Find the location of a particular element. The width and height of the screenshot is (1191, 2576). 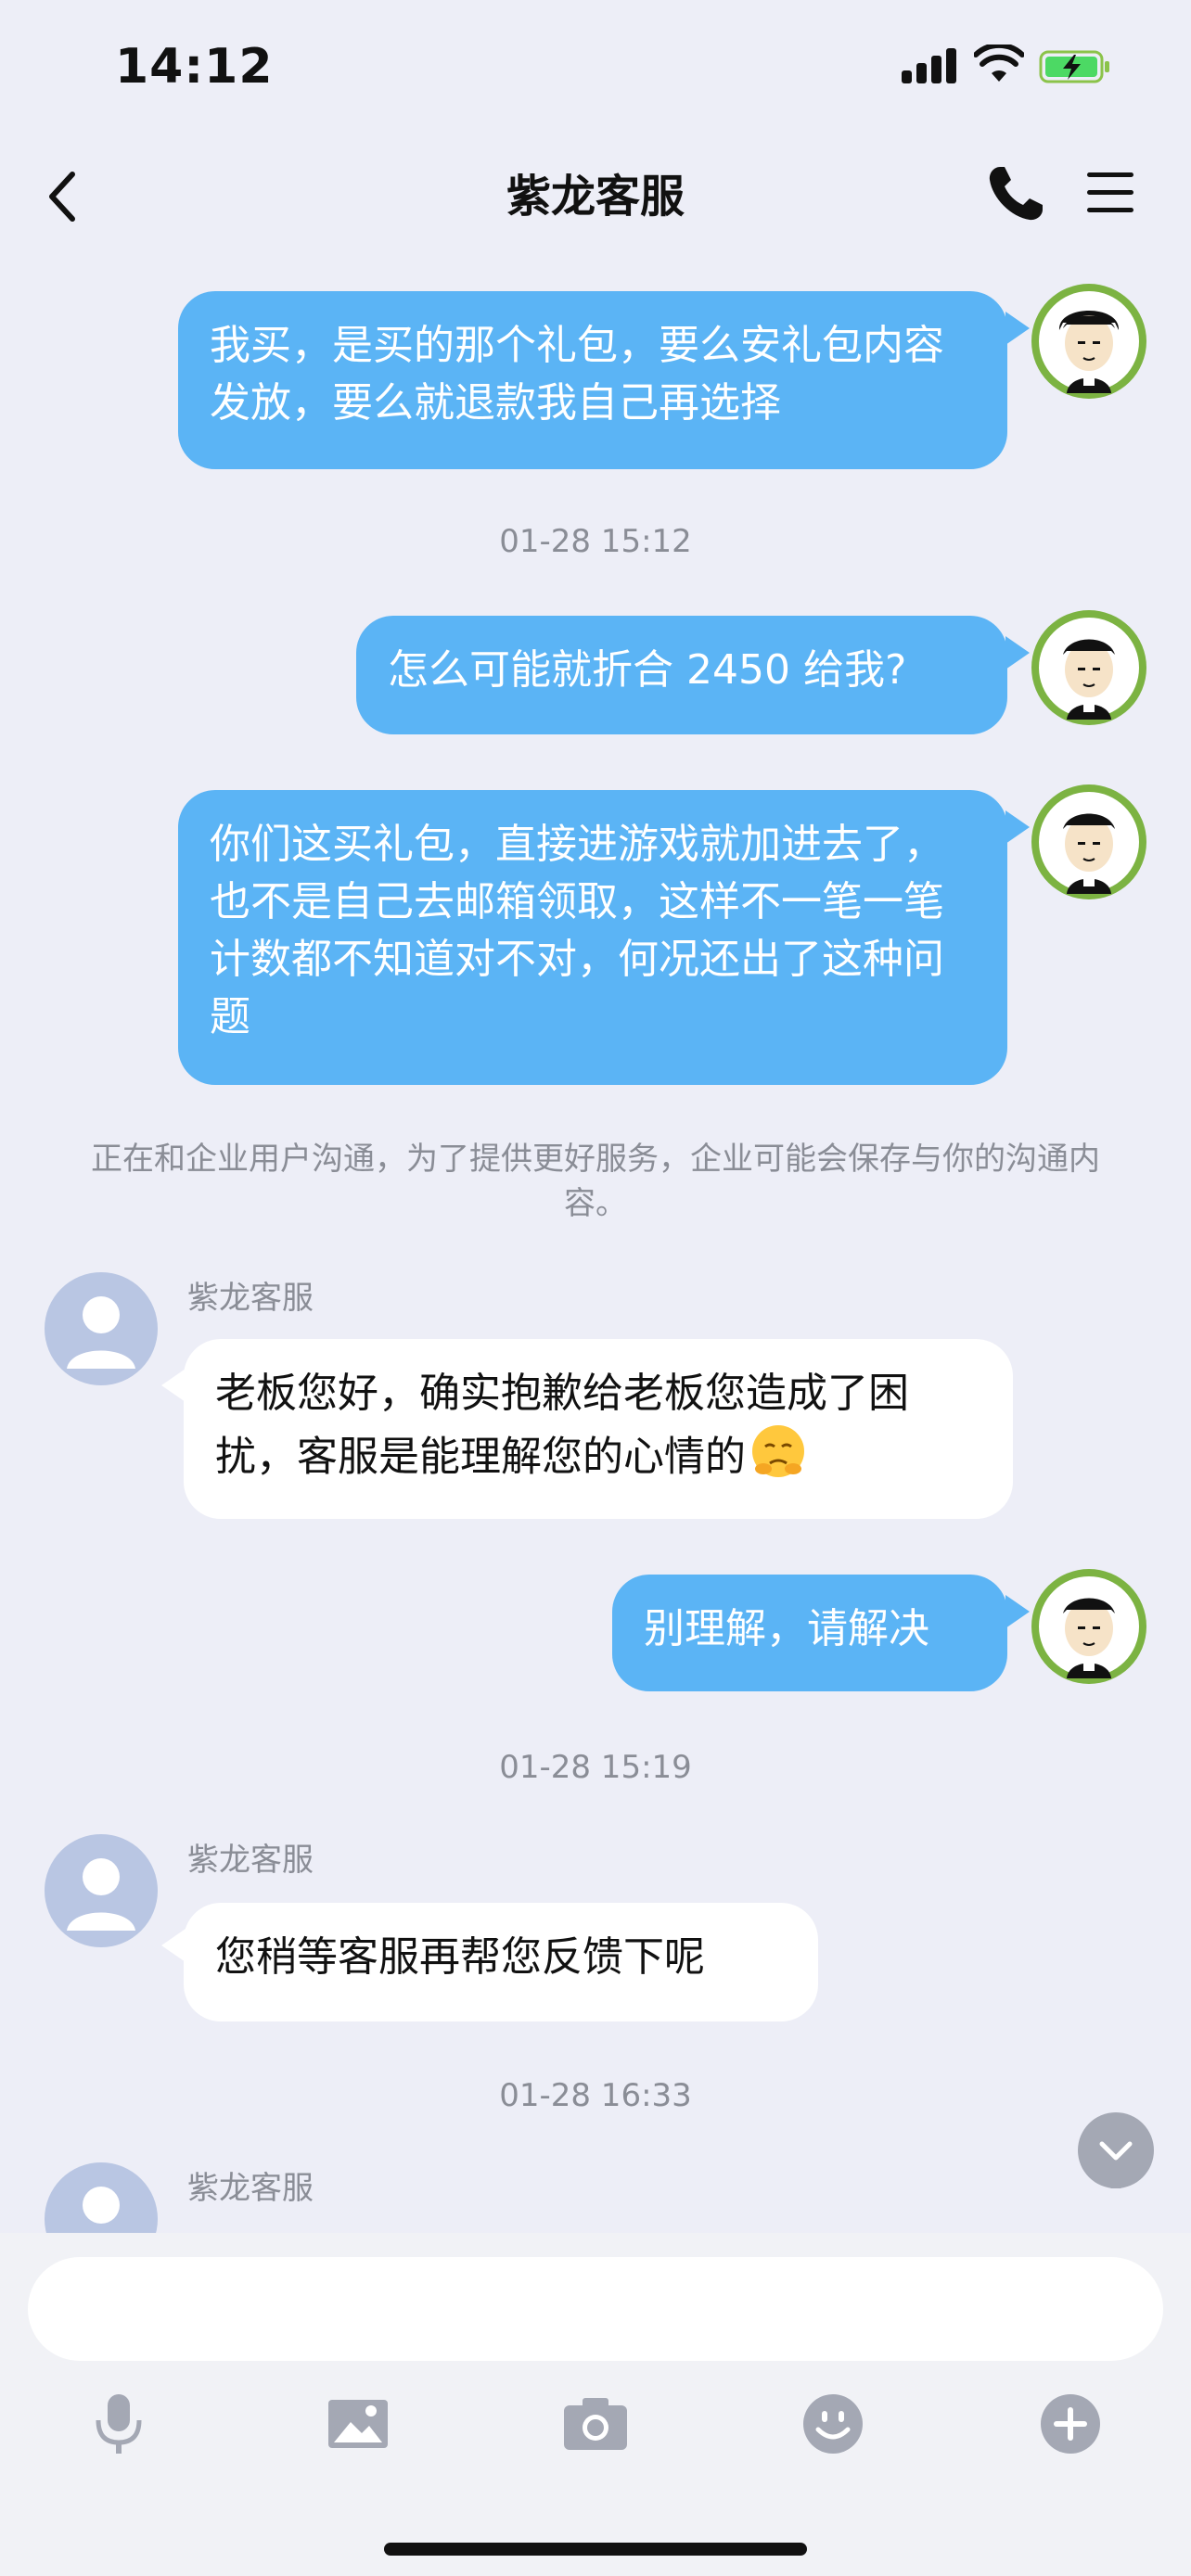

incoming-message-bubble: 您稍等客服再帮您反馈下呢 is located at coordinates (501, 1962).